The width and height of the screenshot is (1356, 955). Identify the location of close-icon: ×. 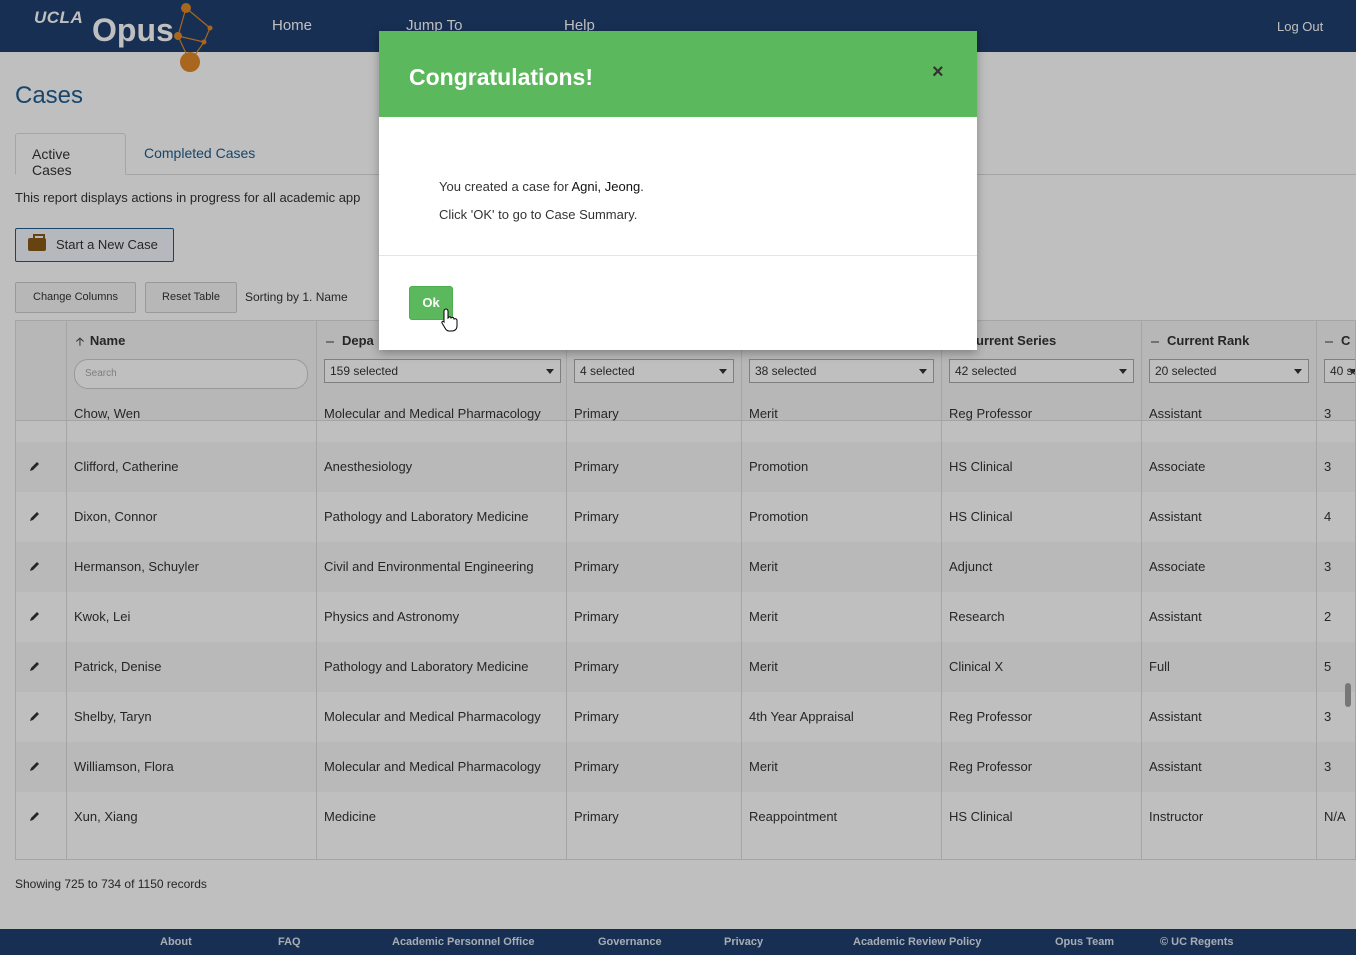
(938, 72).